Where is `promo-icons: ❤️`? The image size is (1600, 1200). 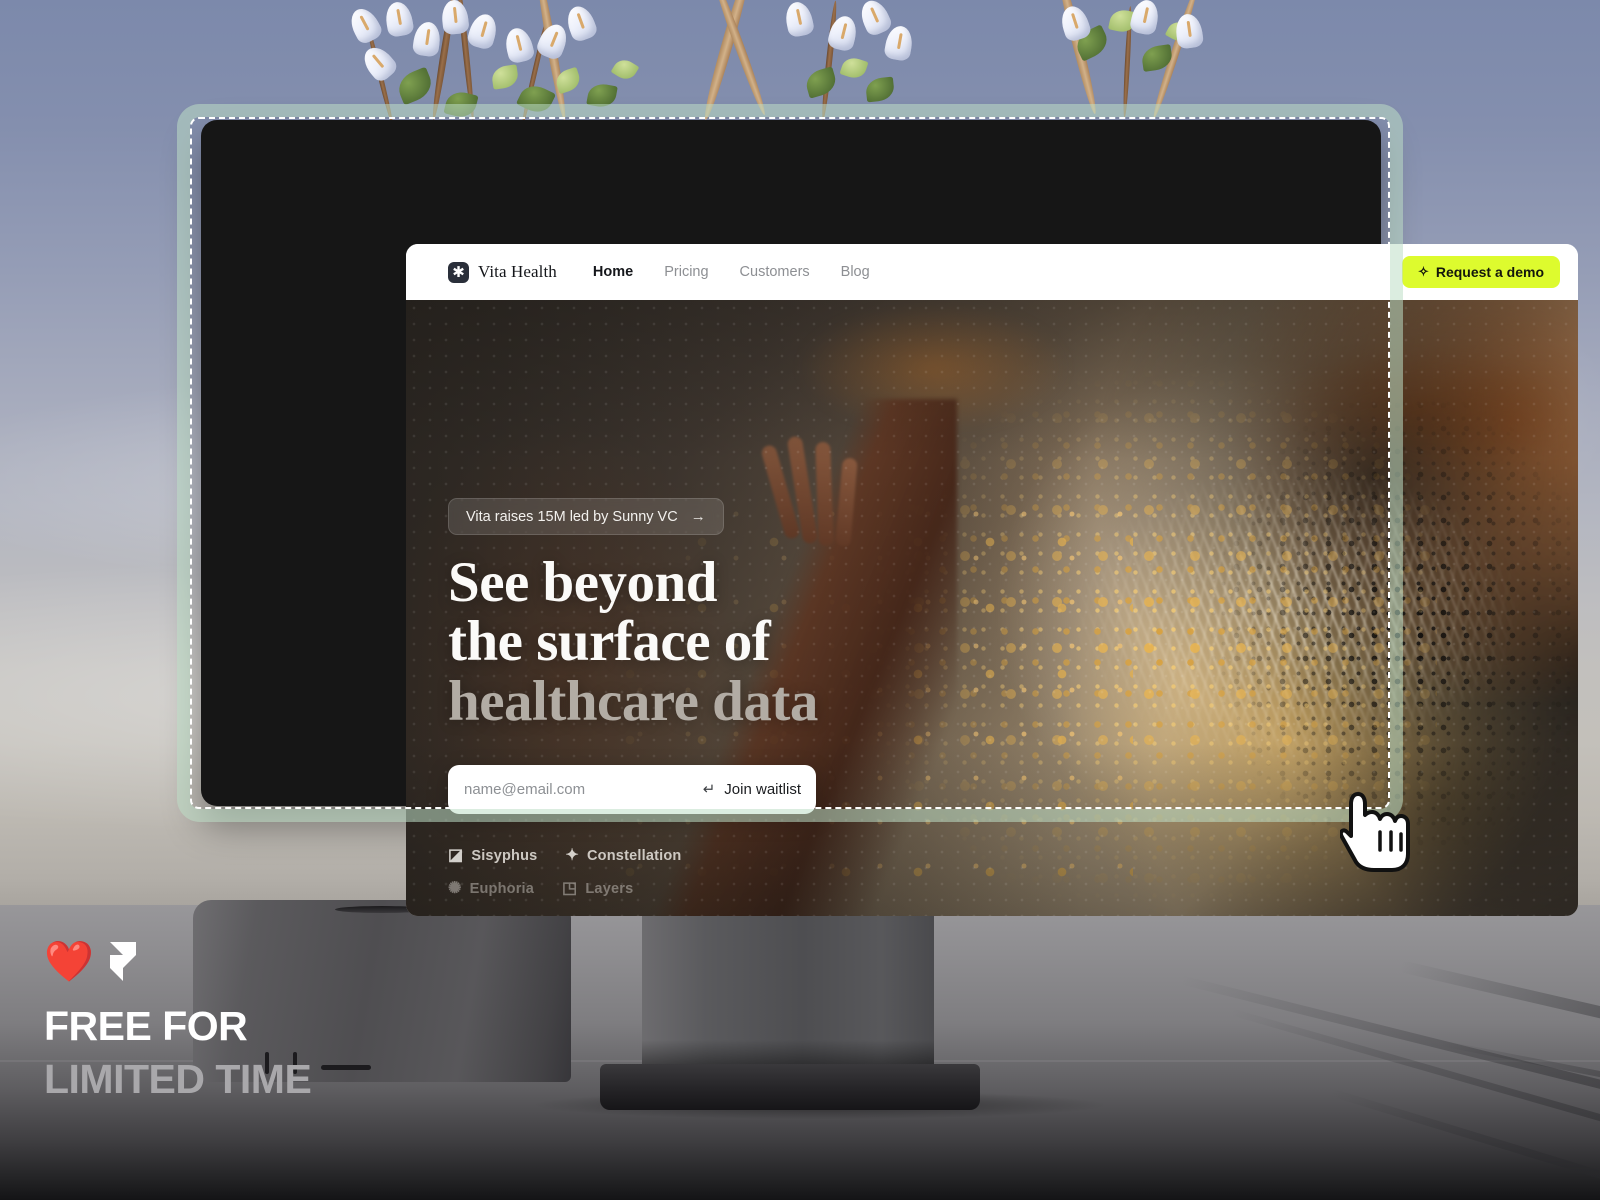 promo-icons: ❤️ is located at coordinates (177, 962).